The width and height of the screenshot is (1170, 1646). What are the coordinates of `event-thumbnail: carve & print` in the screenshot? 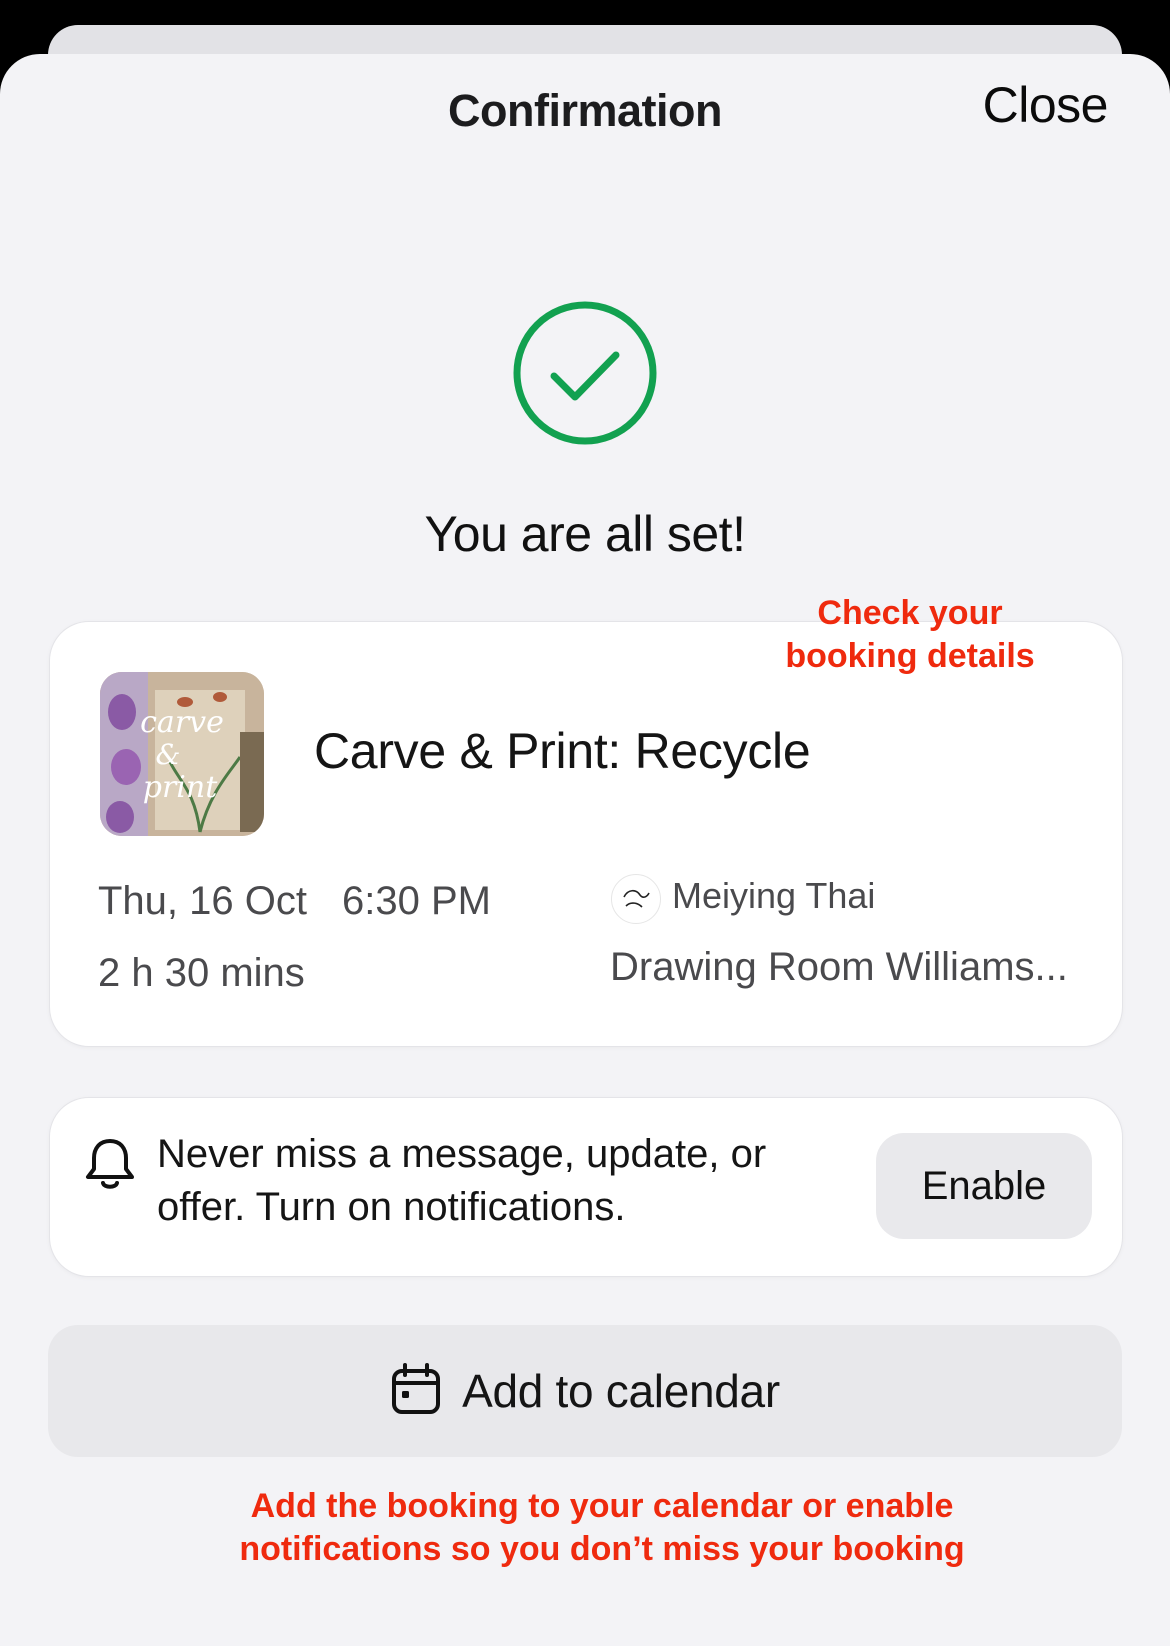 It's located at (182, 754).